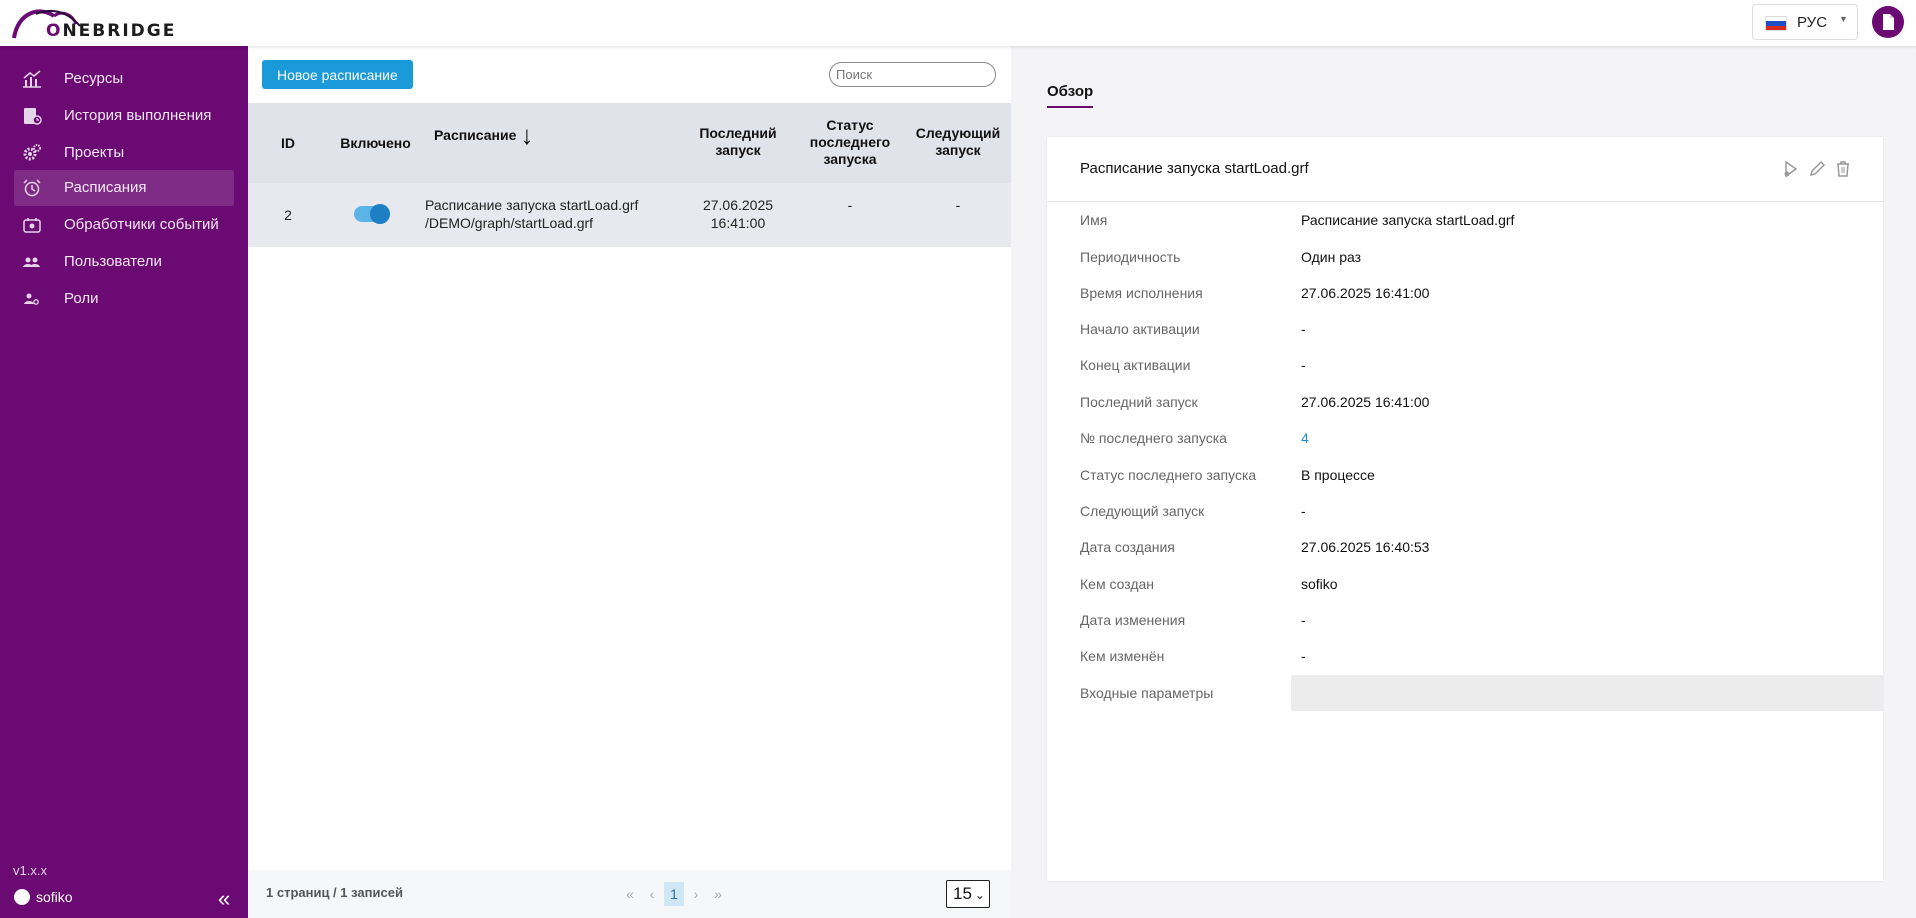 The image size is (1916, 918). What do you see at coordinates (912, 74) in the screenshot?
I see `search-input` at bounding box center [912, 74].